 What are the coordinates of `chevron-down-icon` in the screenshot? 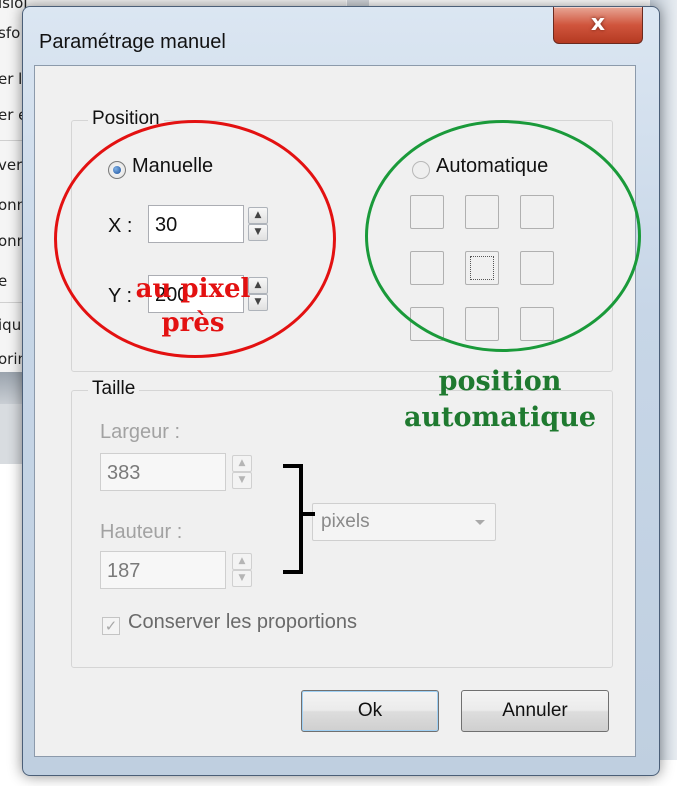 It's located at (480, 522).